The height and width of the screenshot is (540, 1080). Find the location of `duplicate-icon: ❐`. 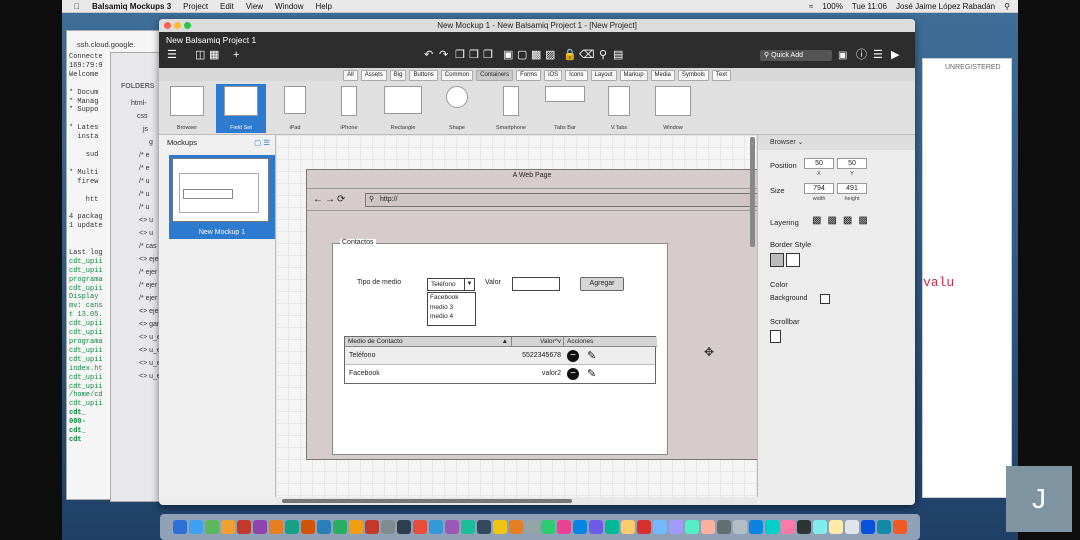

duplicate-icon: ❐ is located at coordinates (488, 55).